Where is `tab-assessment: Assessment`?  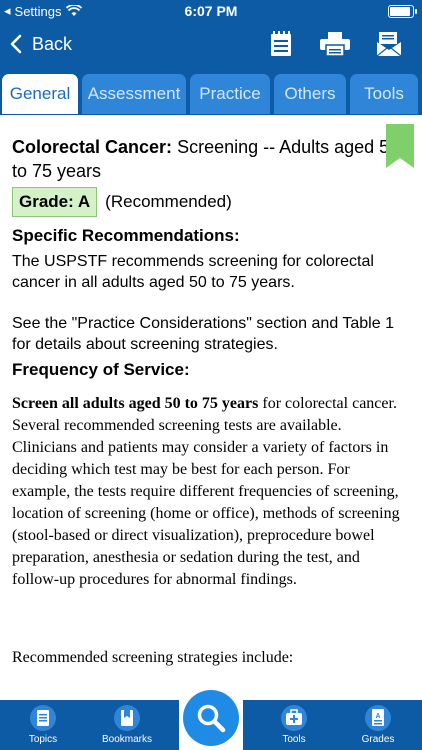
tab-assessment: Assessment is located at coordinates (134, 94).